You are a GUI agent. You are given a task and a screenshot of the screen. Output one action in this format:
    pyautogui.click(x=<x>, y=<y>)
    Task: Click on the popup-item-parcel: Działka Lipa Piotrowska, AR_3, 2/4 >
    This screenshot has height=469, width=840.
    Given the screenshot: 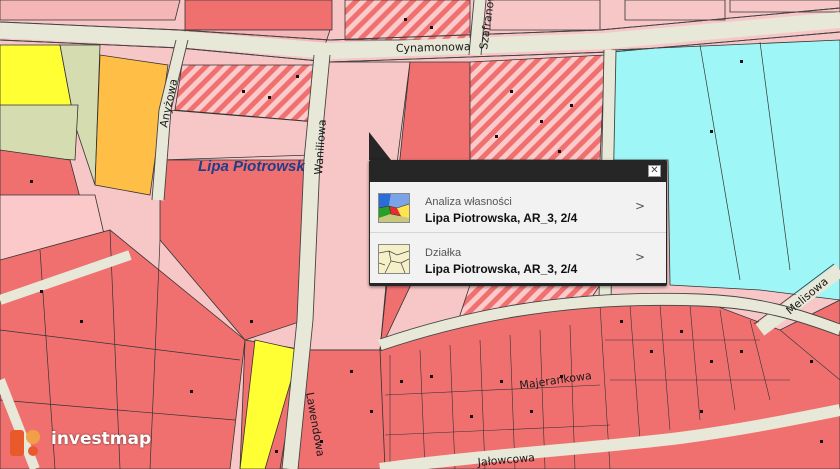 What is the action you would take?
    pyautogui.click(x=518, y=258)
    